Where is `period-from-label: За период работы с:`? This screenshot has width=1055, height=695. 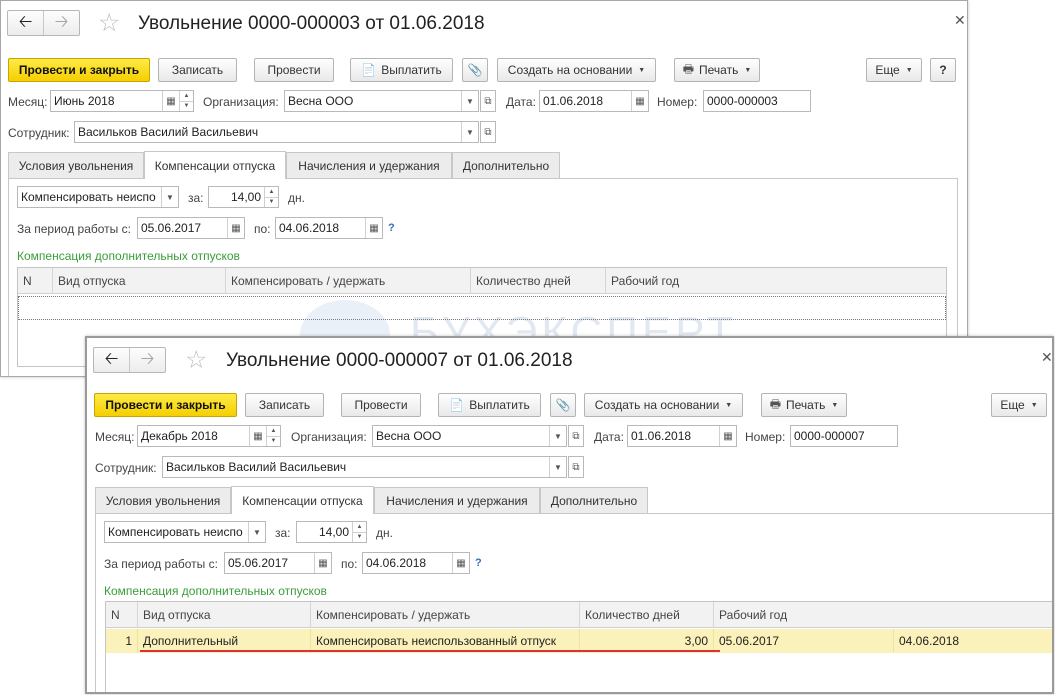 period-from-label: За период работы с: is located at coordinates (161, 564).